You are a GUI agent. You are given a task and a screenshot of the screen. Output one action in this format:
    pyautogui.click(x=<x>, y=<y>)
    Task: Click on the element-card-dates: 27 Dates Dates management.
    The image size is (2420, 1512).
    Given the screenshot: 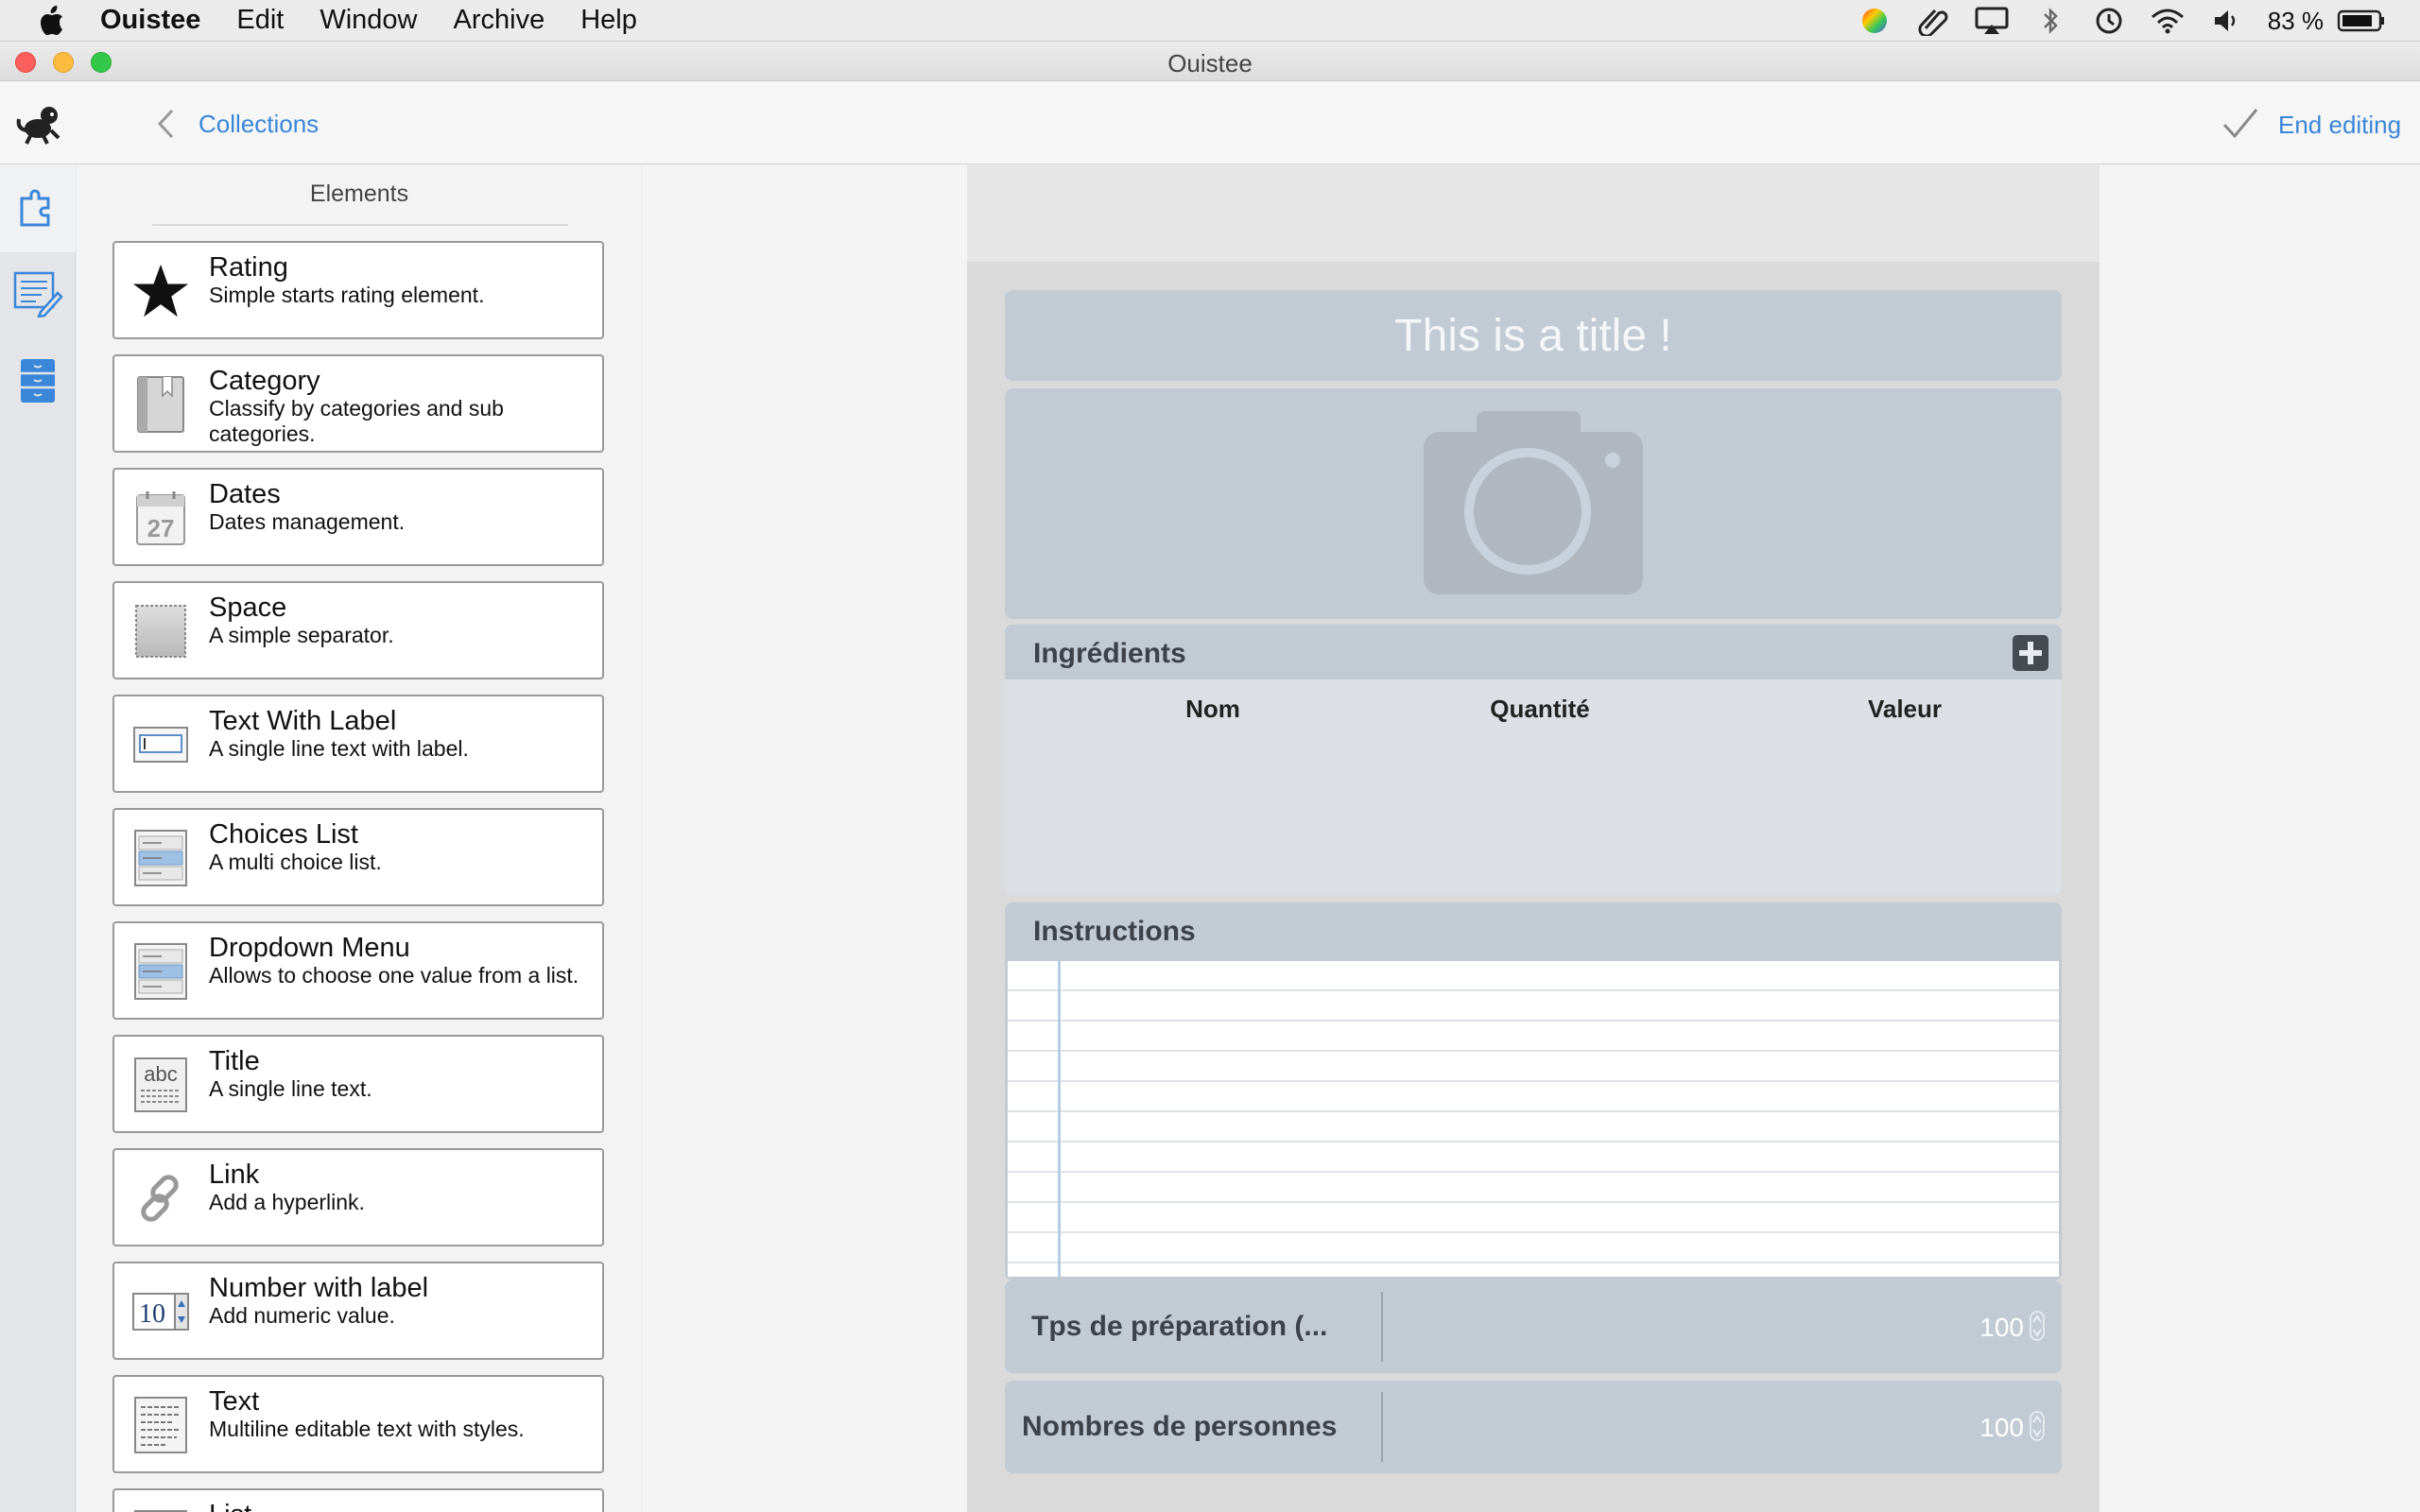 What is the action you would take?
    pyautogui.click(x=358, y=517)
    